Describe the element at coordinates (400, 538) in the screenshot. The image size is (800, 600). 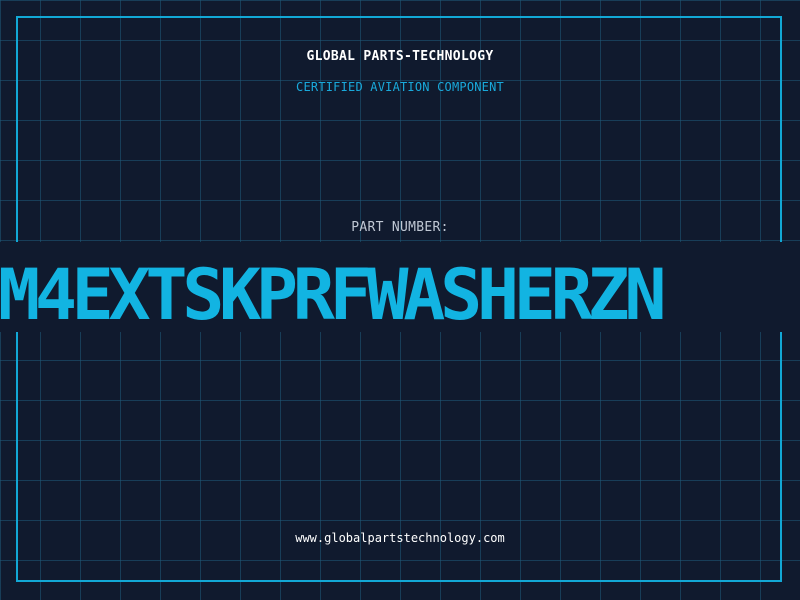
I see `website-url: www.globalpartstechnology.com` at that location.